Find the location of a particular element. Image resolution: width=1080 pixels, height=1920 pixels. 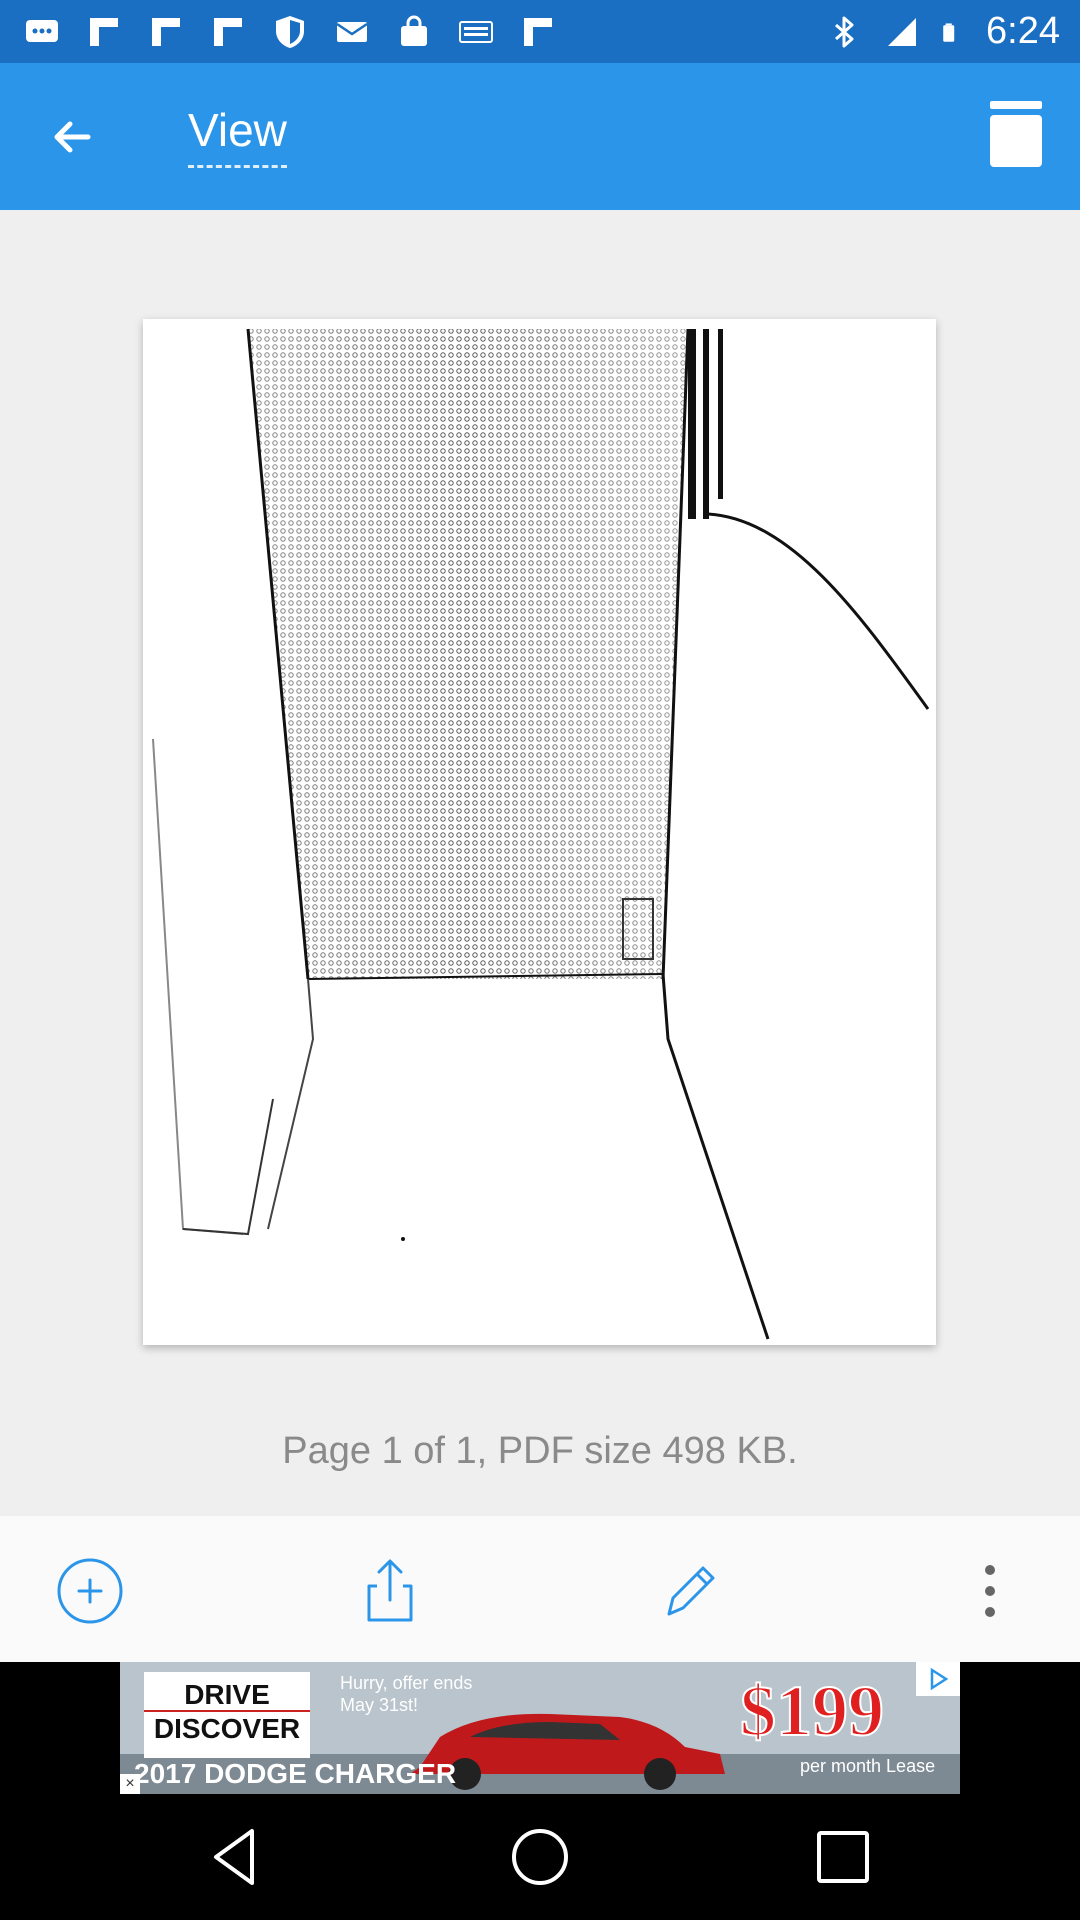

add-icon is located at coordinates (90, 1591).